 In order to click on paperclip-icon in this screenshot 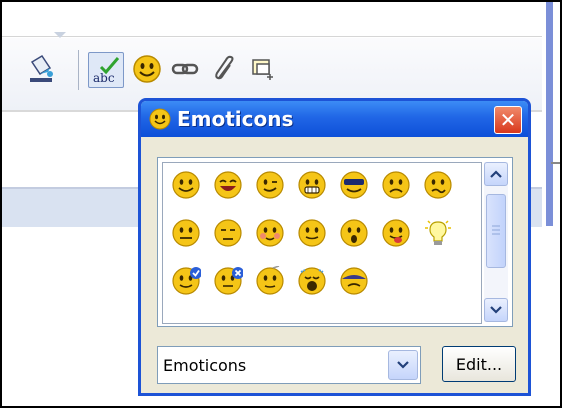, I will do `click(224, 67)`.